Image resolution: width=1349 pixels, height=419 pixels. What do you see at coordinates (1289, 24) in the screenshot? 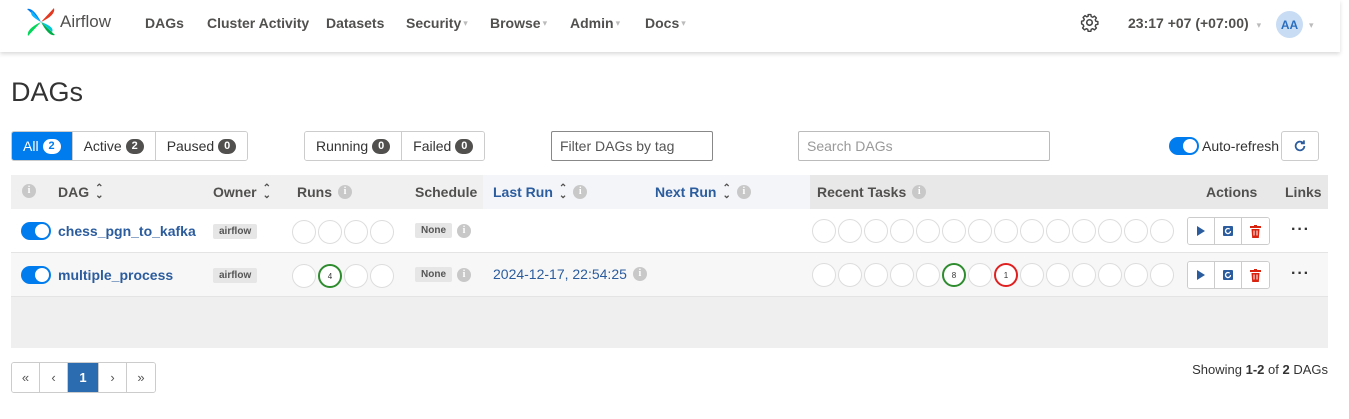
I see `avatar: AA` at bounding box center [1289, 24].